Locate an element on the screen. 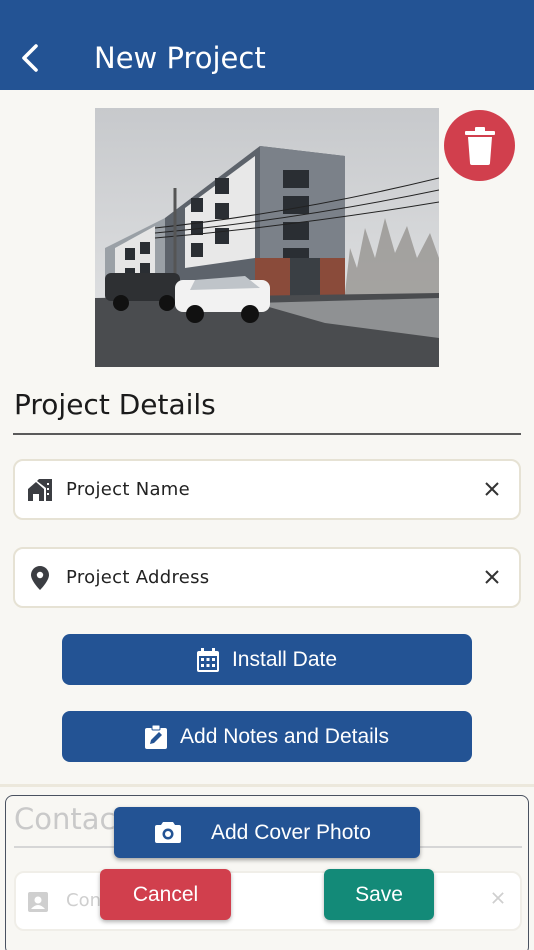 The image size is (534, 950). chevron-left-icon is located at coordinates (30, 58).